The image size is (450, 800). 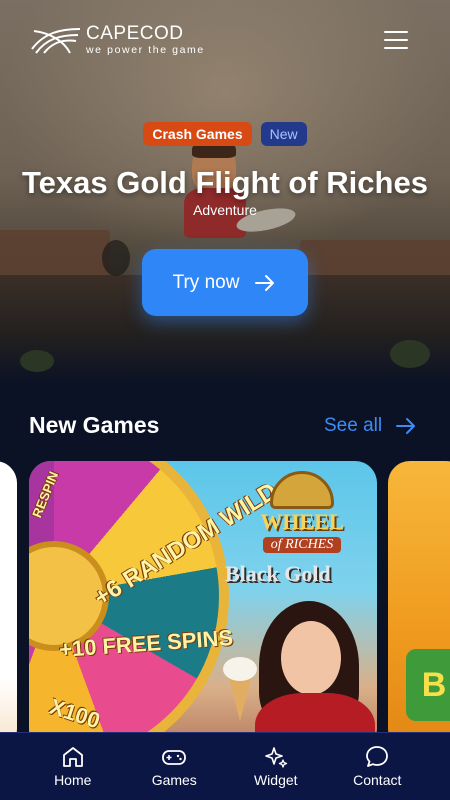 What do you see at coordinates (72, 757) in the screenshot?
I see `home-icon` at bounding box center [72, 757].